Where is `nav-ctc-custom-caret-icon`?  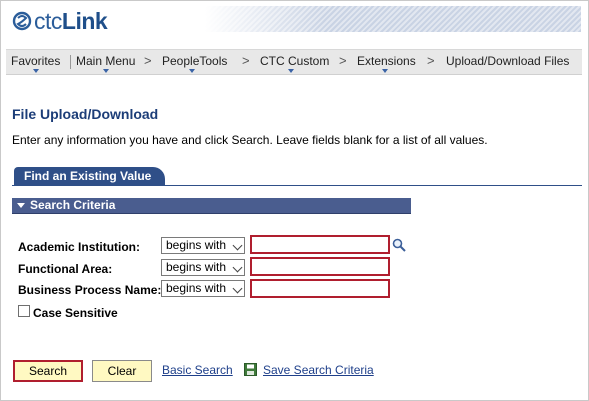
nav-ctc-custom-caret-icon is located at coordinates (291, 71).